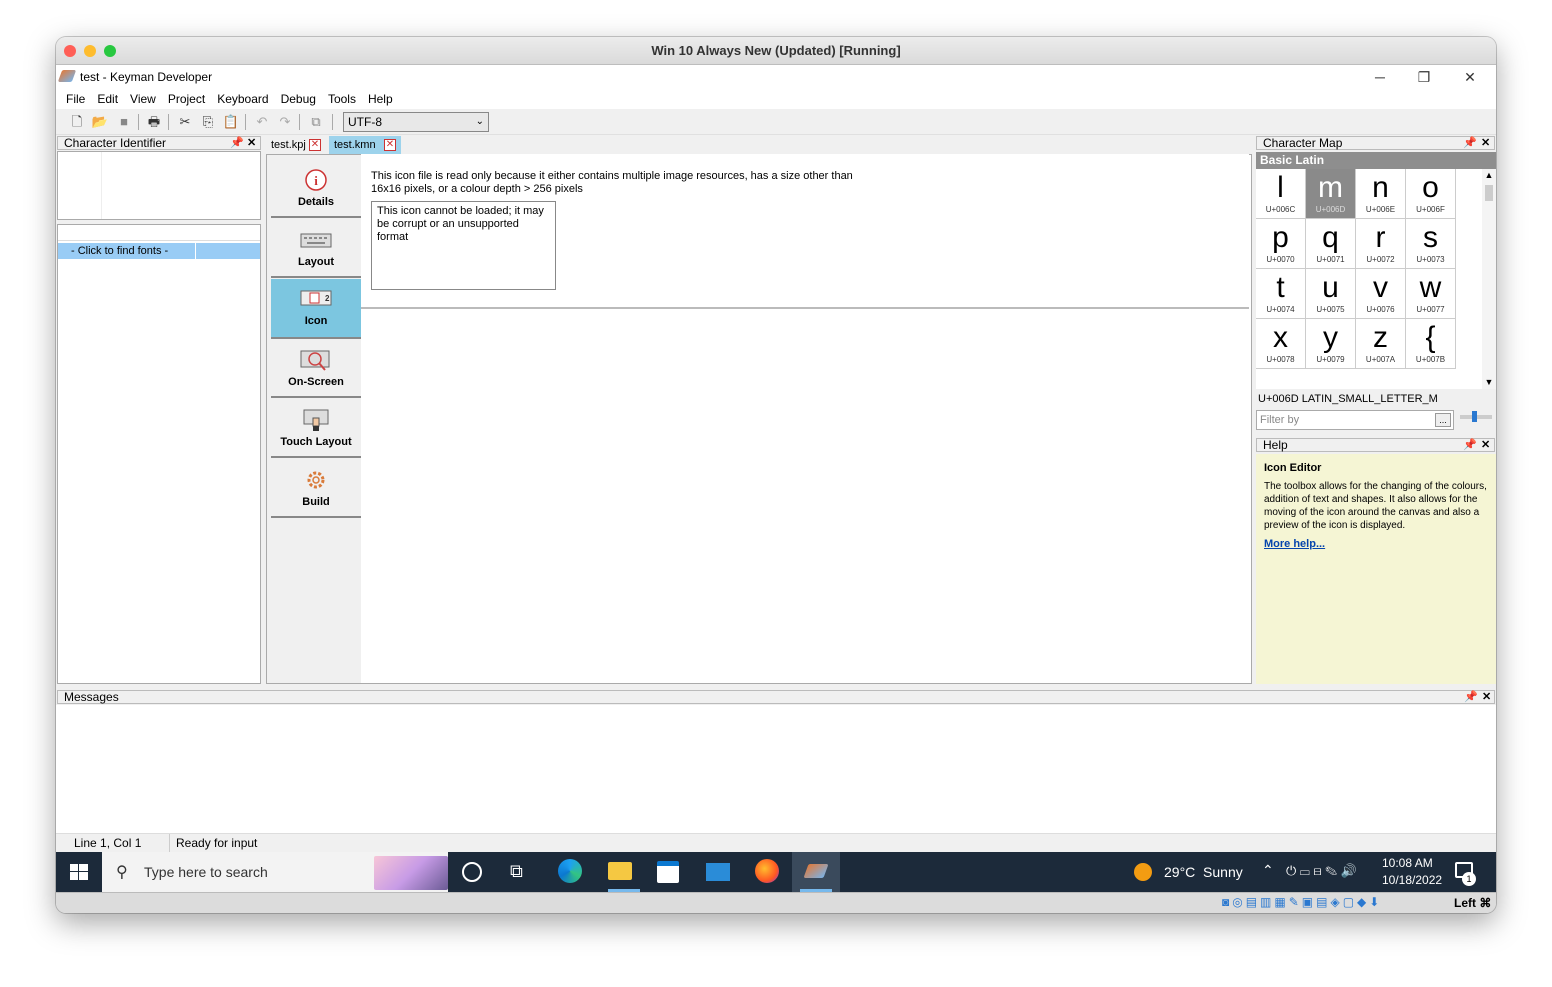 This screenshot has height=987, width=1552. What do you see at coordinates (1431, 344) in the screenshot?
I see `char-cell: {U+007B` at bounding box center [1431, 344].